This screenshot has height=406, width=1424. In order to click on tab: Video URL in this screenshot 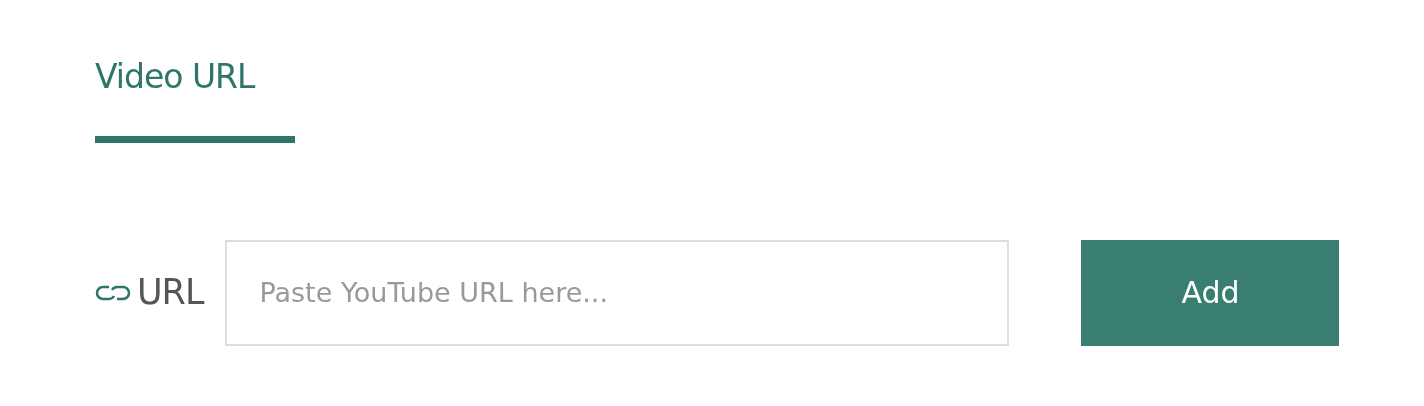, I will do `click(195, 97)`.